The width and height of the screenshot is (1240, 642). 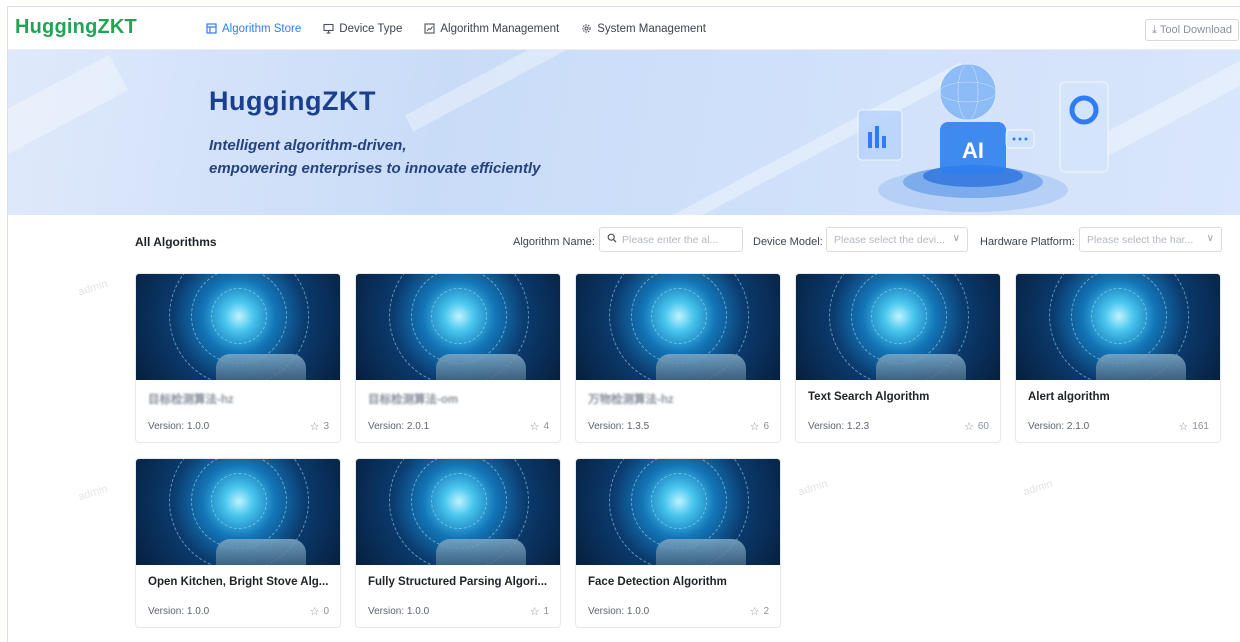 I want to click on algorithm-version: Version: 2.1.0, so click(x=1059, y=426).